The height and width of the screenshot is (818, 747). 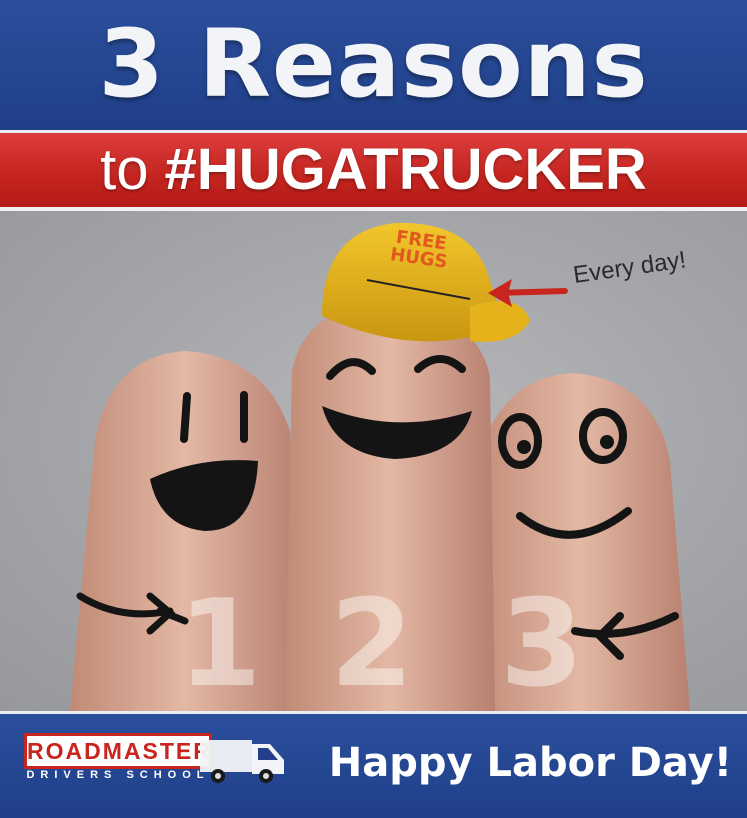 I want to click on logo-subtitle: DRIVERS SCHOOL, so click(x=118, y=775).